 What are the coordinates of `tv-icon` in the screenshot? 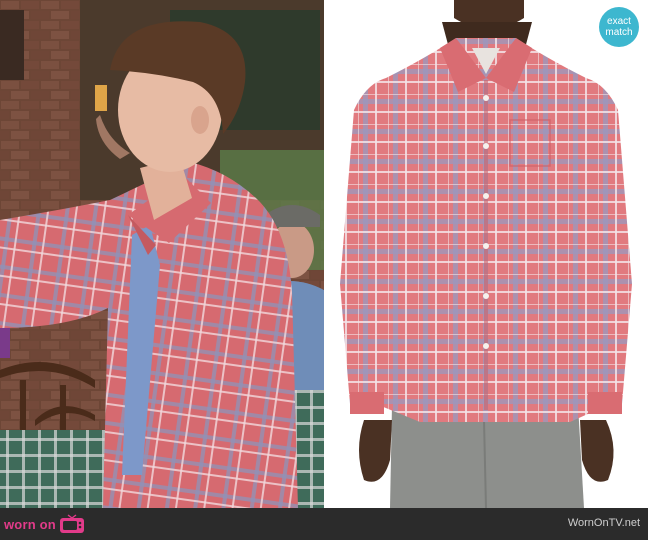 It's located at (71, 523).